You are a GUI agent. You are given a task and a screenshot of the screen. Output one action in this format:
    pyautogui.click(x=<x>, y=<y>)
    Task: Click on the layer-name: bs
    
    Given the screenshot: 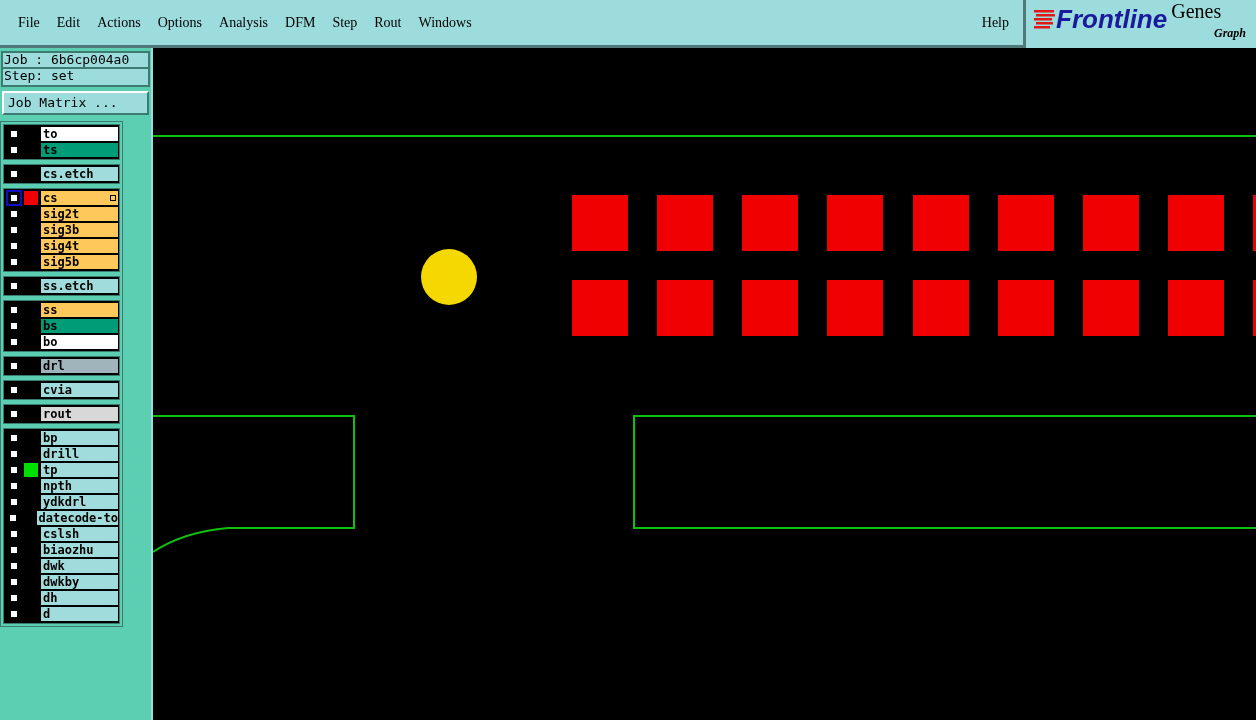 What is the action you would take?
    pyautogui.click(x=79, y=326)
    